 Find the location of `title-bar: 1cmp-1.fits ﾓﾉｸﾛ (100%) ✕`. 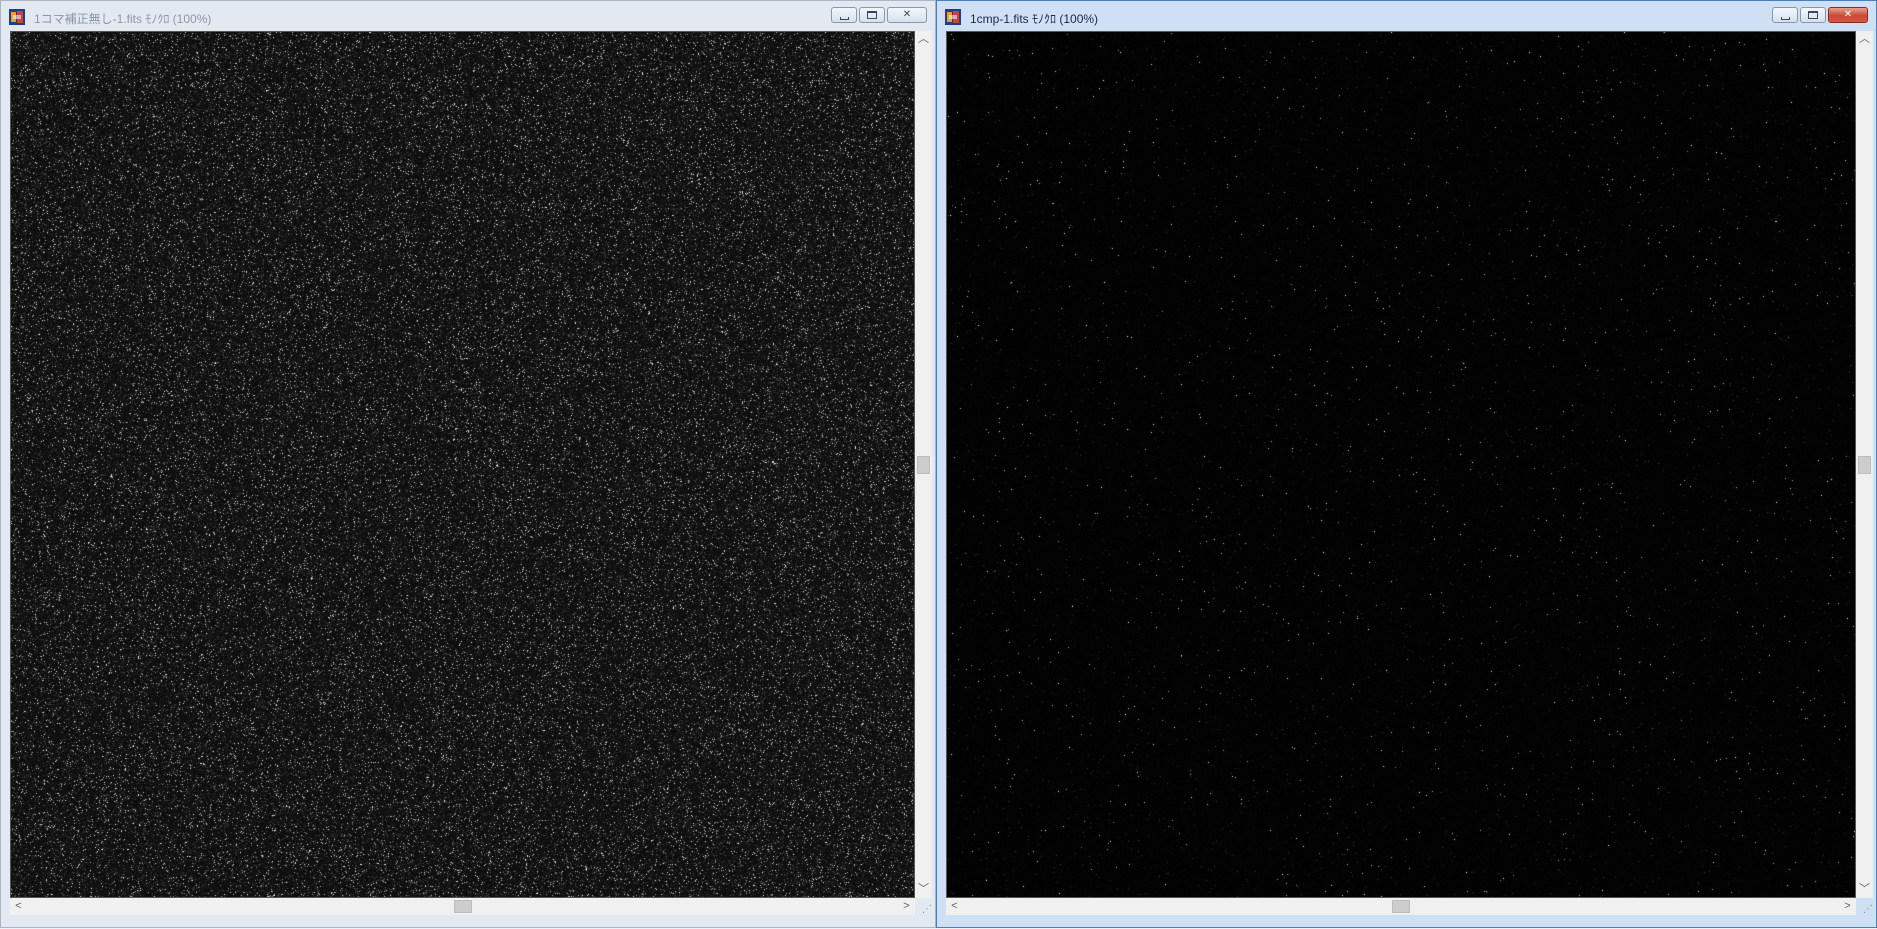

title-bar: 1cmp-1.fits ﾓﾉｸﾛ (100%) ✕ is located at coordinates (1406, 16).